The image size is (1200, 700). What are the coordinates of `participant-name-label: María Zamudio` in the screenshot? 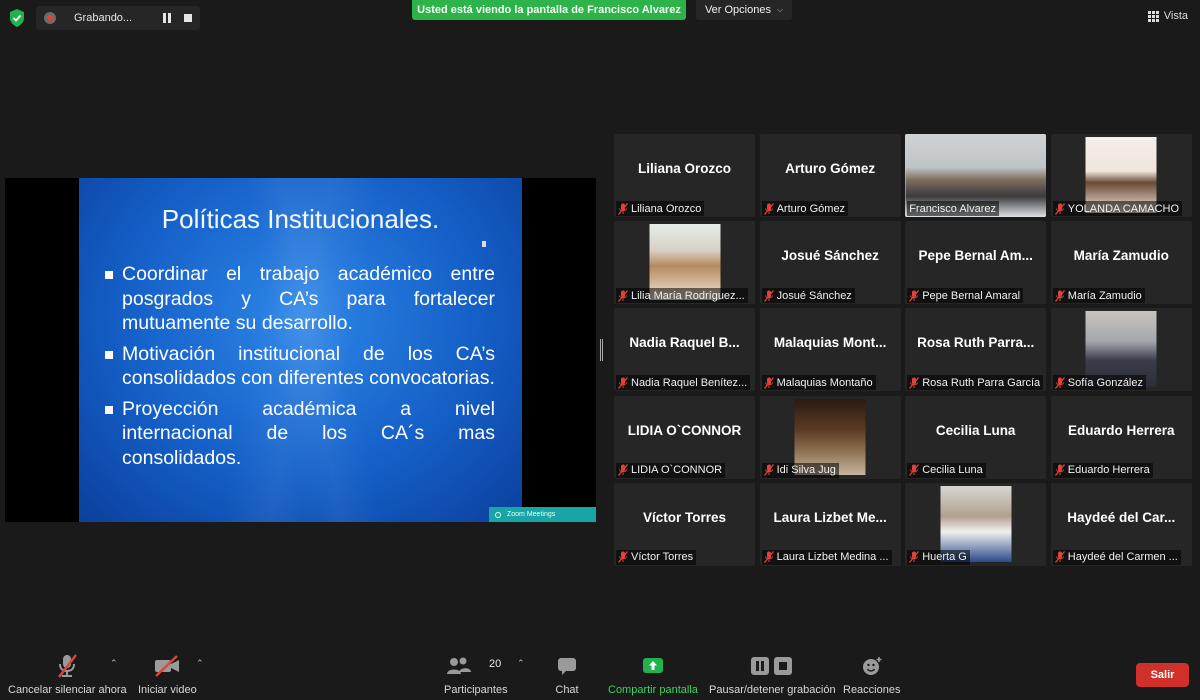 It's located at (1104, 295).